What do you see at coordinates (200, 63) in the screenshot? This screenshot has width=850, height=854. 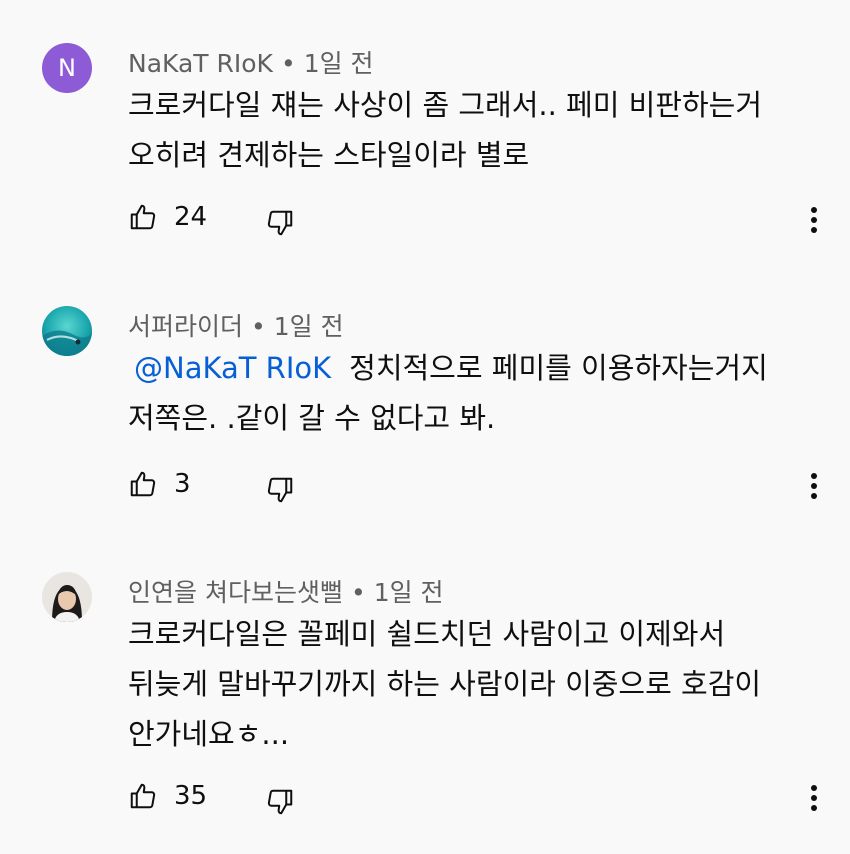 I see `author-name: NaKaT RIoK` at bounding box center [200, 63].